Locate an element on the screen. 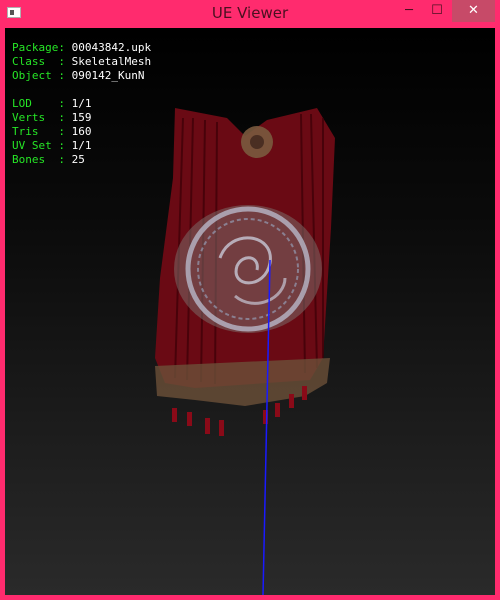  info-line: UV Set : 1/1 is located at coordinates (81, 146).